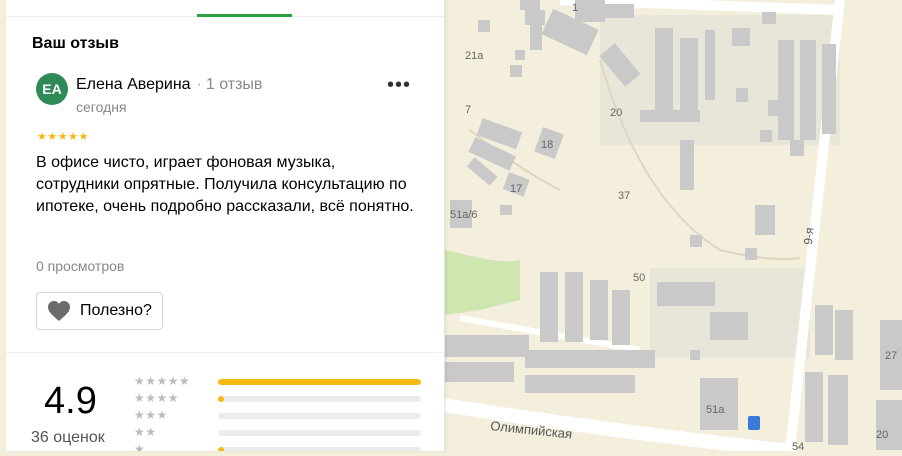  Describe the element at coordinates (464, 215) in the screenshot. I see `map-label-51a6: 51а/6` at that location.